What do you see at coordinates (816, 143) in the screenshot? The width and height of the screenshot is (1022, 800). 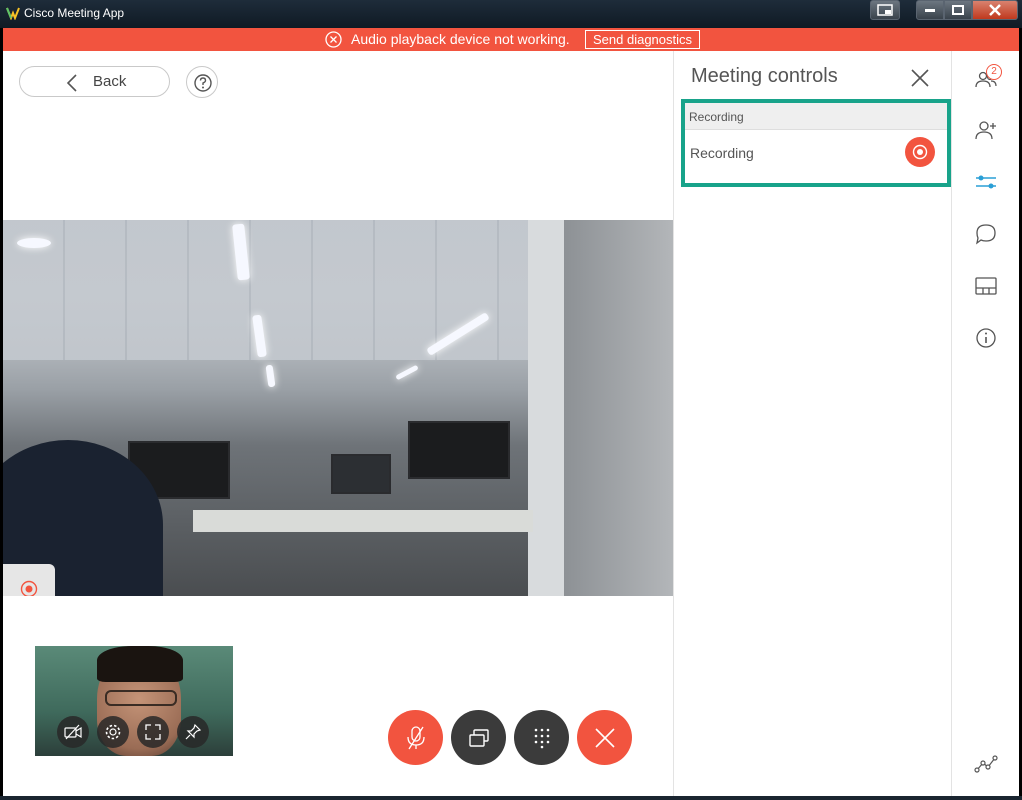 I see `recording-section: Recording Recording` at bounding box center [816, 143].